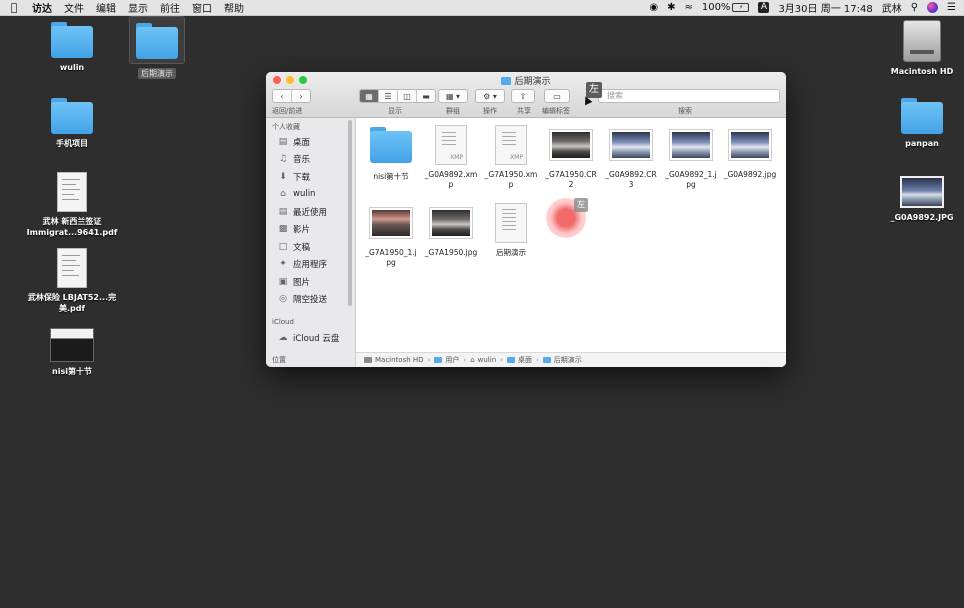 This screenshot has height=608, width=964. I want to click on file-name: _G7A1950.CR2, so click(571, 179).